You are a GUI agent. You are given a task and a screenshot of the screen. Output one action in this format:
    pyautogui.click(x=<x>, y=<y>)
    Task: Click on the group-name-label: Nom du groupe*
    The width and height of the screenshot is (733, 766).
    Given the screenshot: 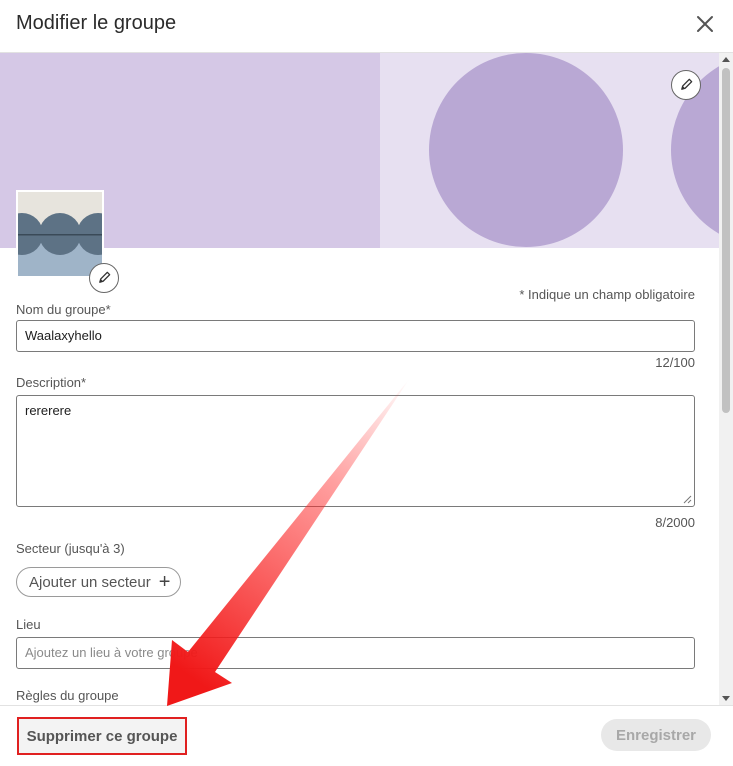 What is the action you would take?
    pyautogui.click(x=63, y=309)
    